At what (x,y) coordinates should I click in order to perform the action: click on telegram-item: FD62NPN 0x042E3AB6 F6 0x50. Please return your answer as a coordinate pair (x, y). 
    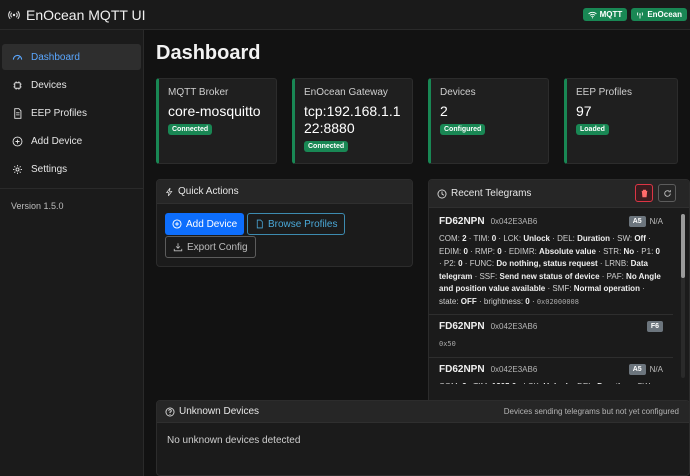
    Looking at the image, I should click on (551, 336).